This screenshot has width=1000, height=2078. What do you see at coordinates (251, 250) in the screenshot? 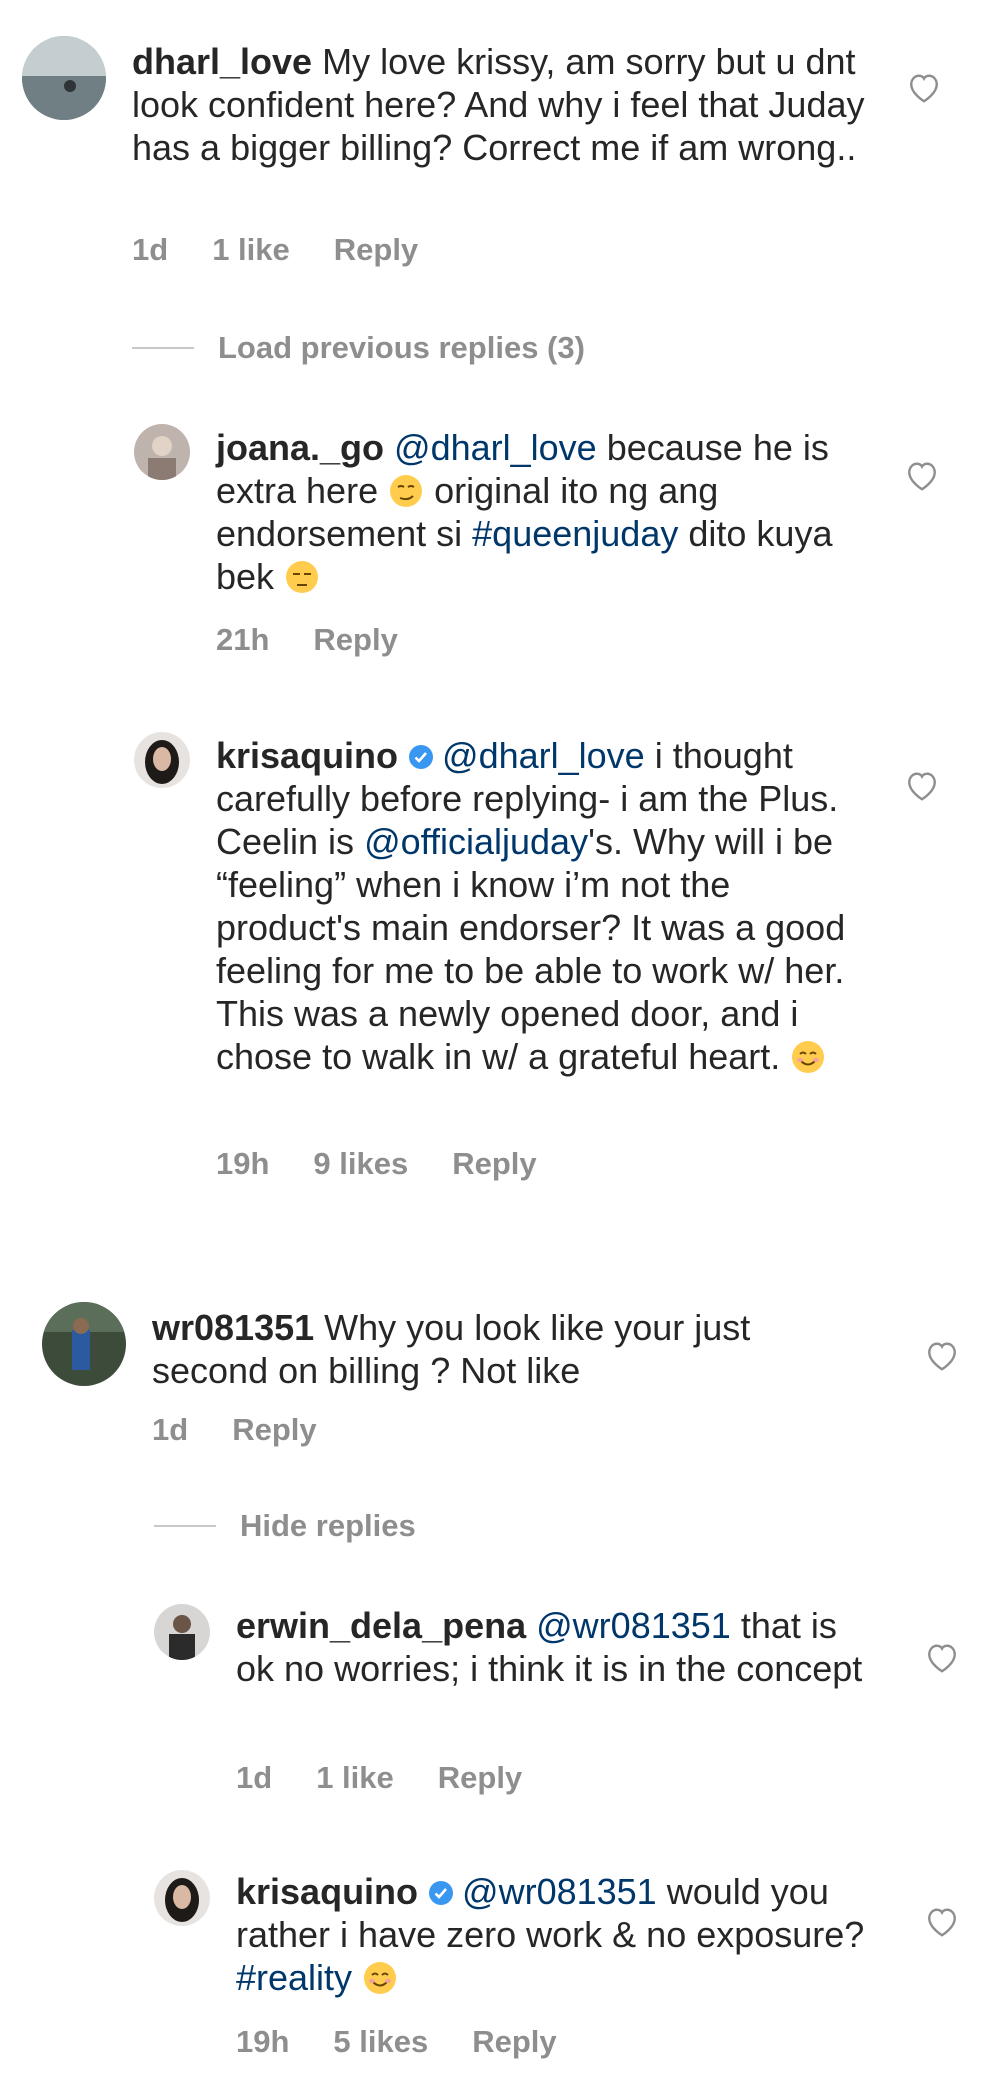
I see `comment-likes: 1 like` at bounding box center [251, 250].